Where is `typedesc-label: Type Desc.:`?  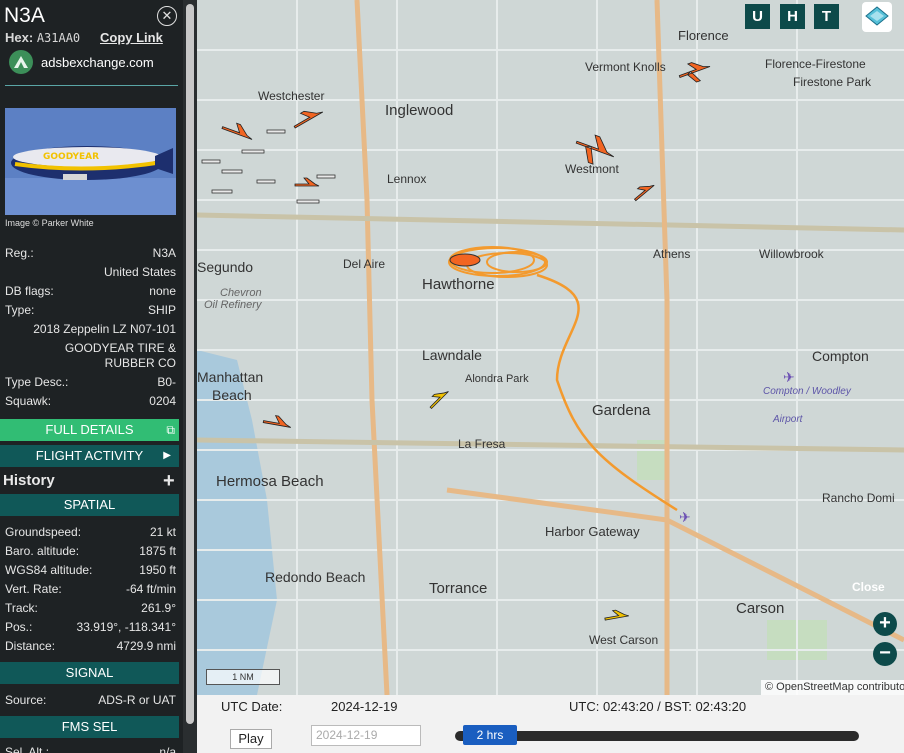
typedesc-label: Type Desc.: is located at coordinates (37, 382).